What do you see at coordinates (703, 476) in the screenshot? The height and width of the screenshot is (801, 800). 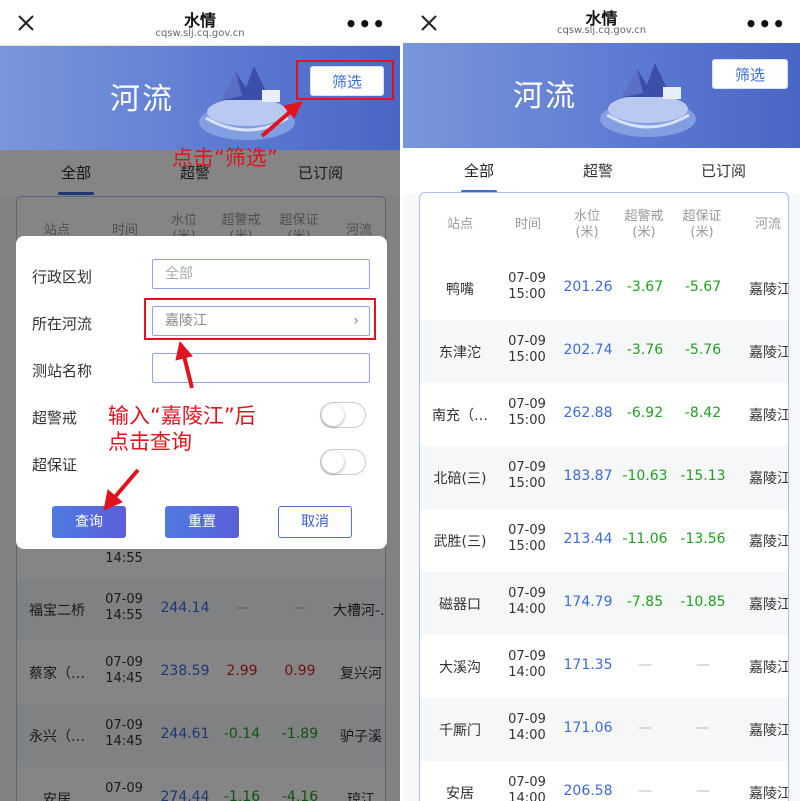 I see `row-guar: -15.13` at bounding box center [703, 476].